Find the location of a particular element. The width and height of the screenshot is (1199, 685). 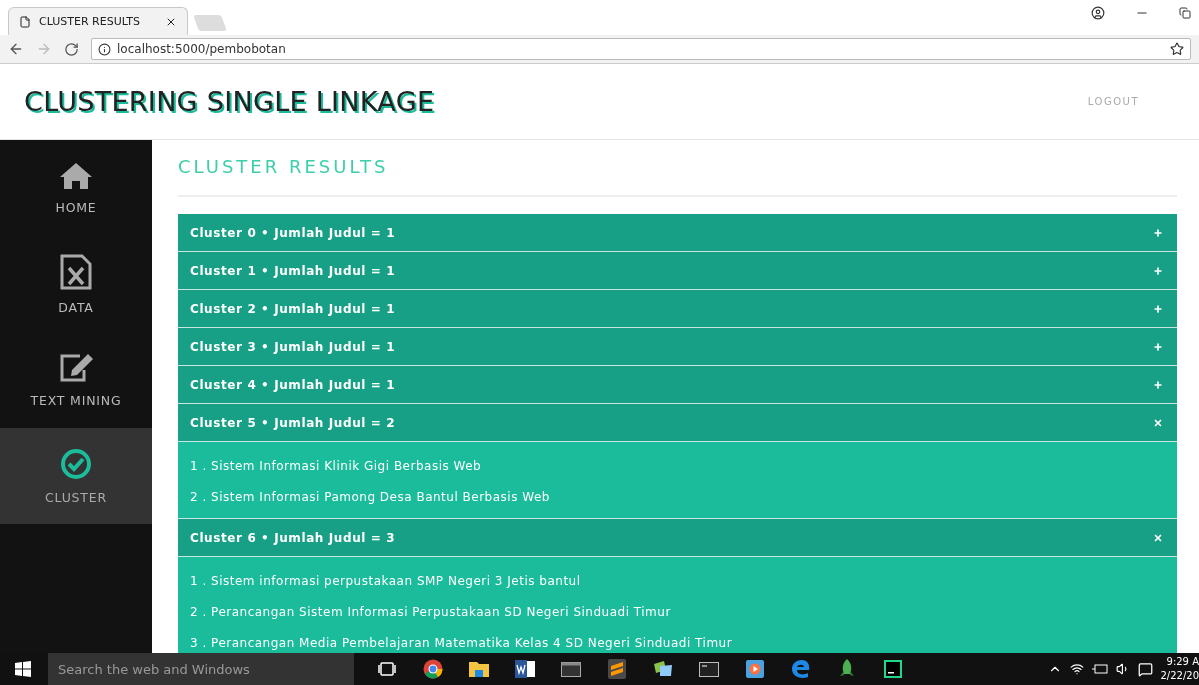

rocket-icon is located at coordinates (847, 669).